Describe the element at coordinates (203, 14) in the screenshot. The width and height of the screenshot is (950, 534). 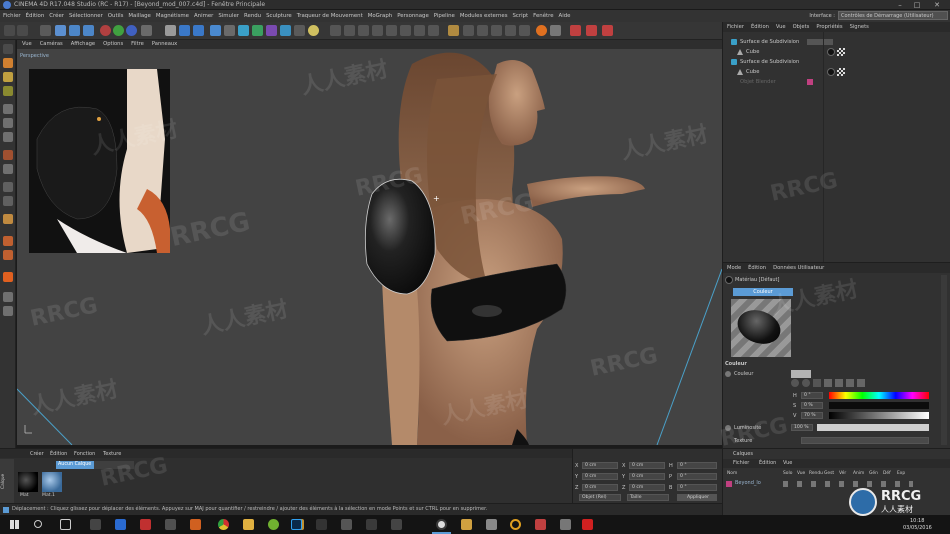
I see `menu-animer: Animer` at that location.